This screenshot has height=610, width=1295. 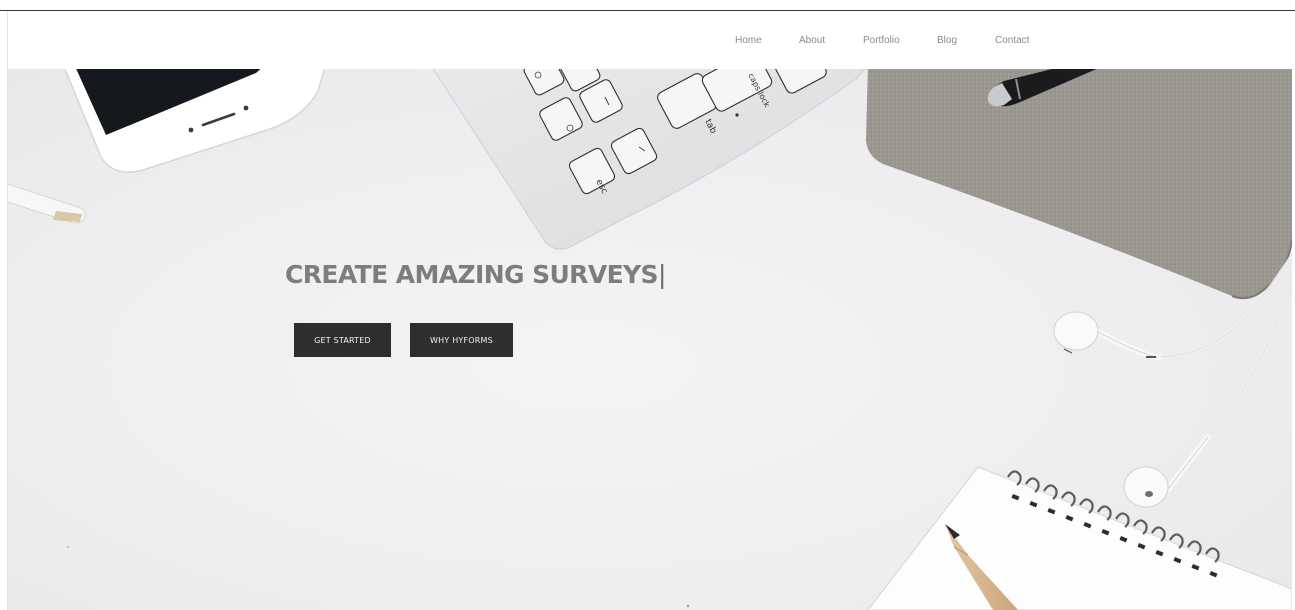 What do you see at coordinates (47, 203) in the screenshot?
I see `pen-image` at bounding box center [47, 203].